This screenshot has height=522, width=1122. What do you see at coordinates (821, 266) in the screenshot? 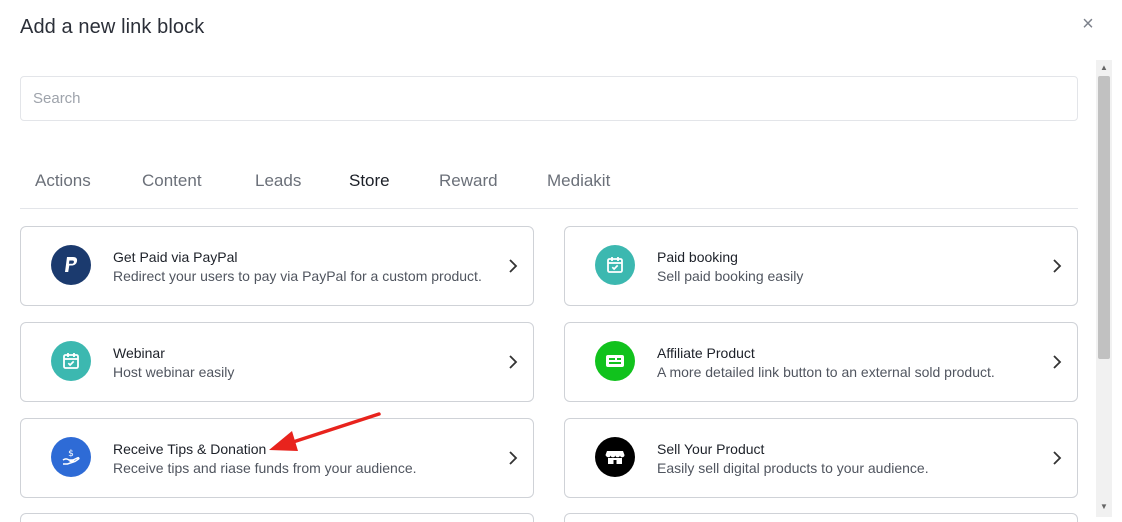
I see `link-block-paid-booking: Paid booking Sell paid booking easily` at bounding box center [821, 266].